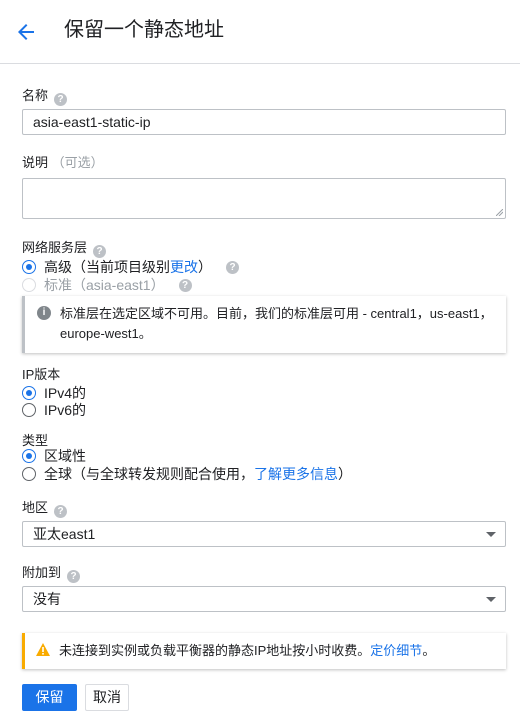  Describe the element at coordinates (44, 313) in the screenshot. I see `info-icon: i` at that location.